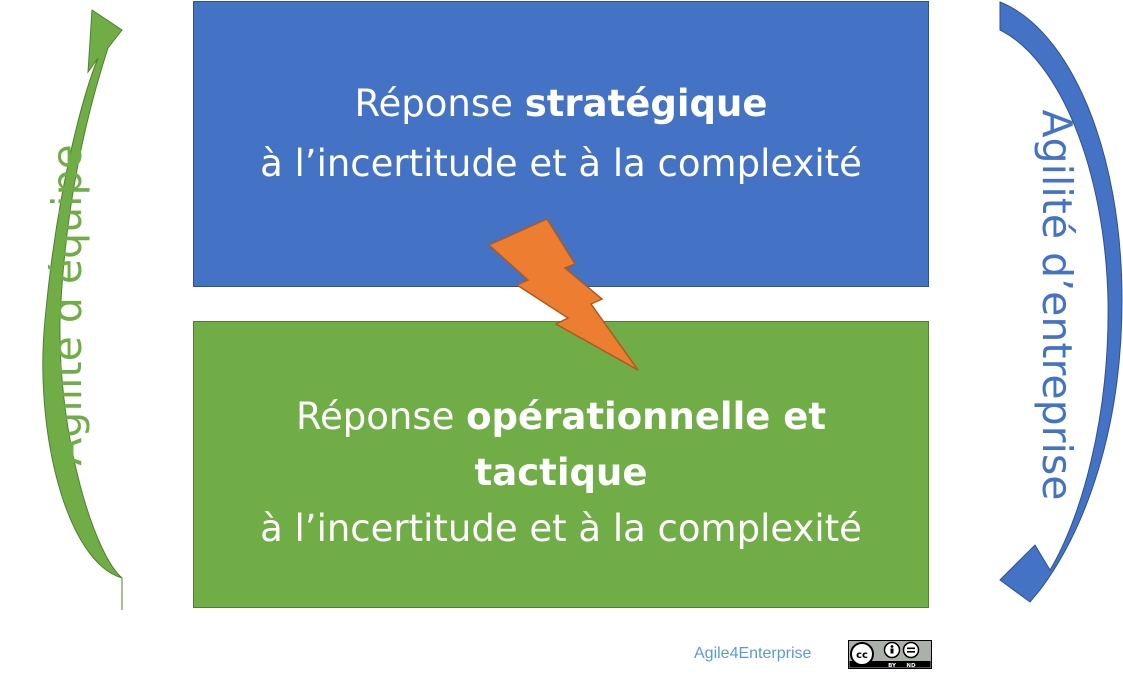 The width and height of the screenshot is (1123, 685). What do you see at coordinates (862, 655) in the screenshot?
I see `cc-badge-text: cc` at bounding box center [862, 655].